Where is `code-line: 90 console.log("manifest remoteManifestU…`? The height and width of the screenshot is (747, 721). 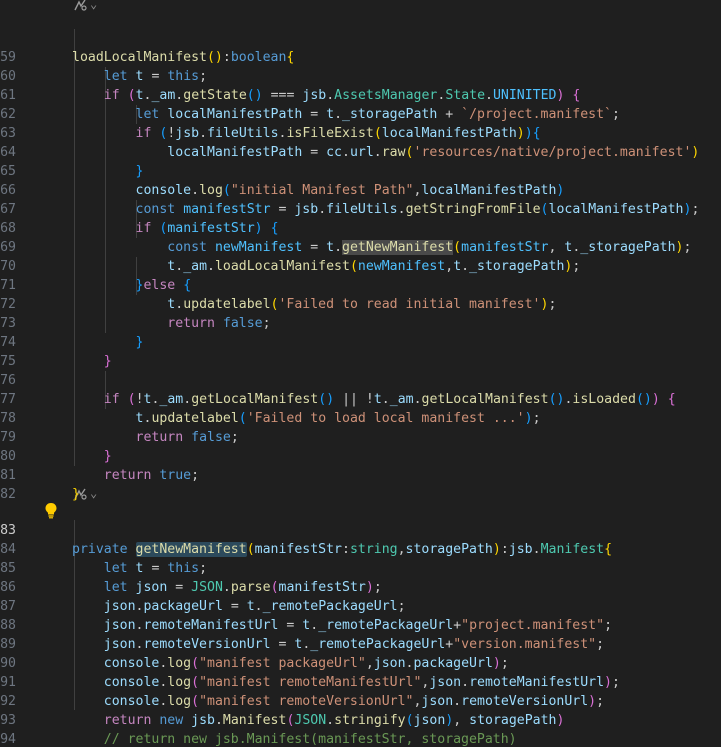 code-line: 90 console.log("manifest remoteManifestU… is located at coordinates (360, 662).